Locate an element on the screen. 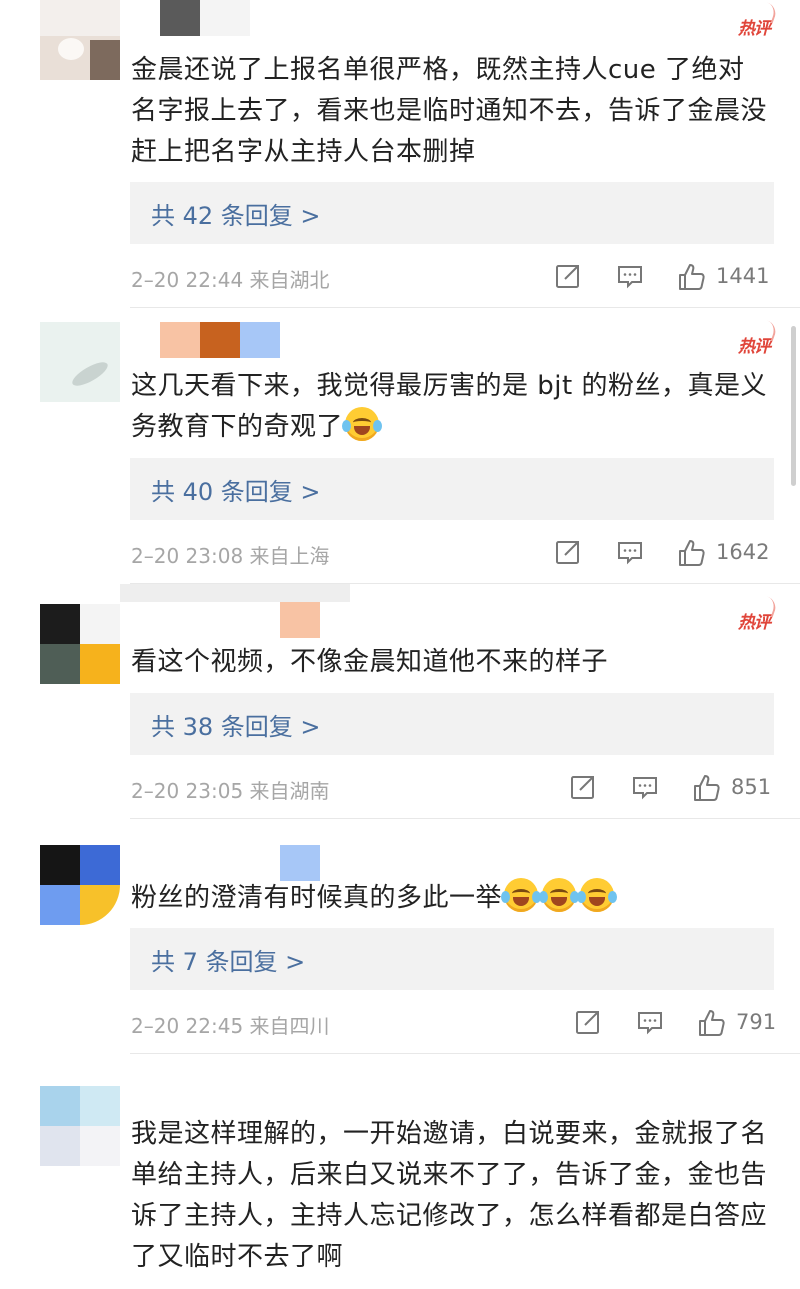  comment-meta: 2–20 22:45 来自四川 is located at coordinates (230, 1026).